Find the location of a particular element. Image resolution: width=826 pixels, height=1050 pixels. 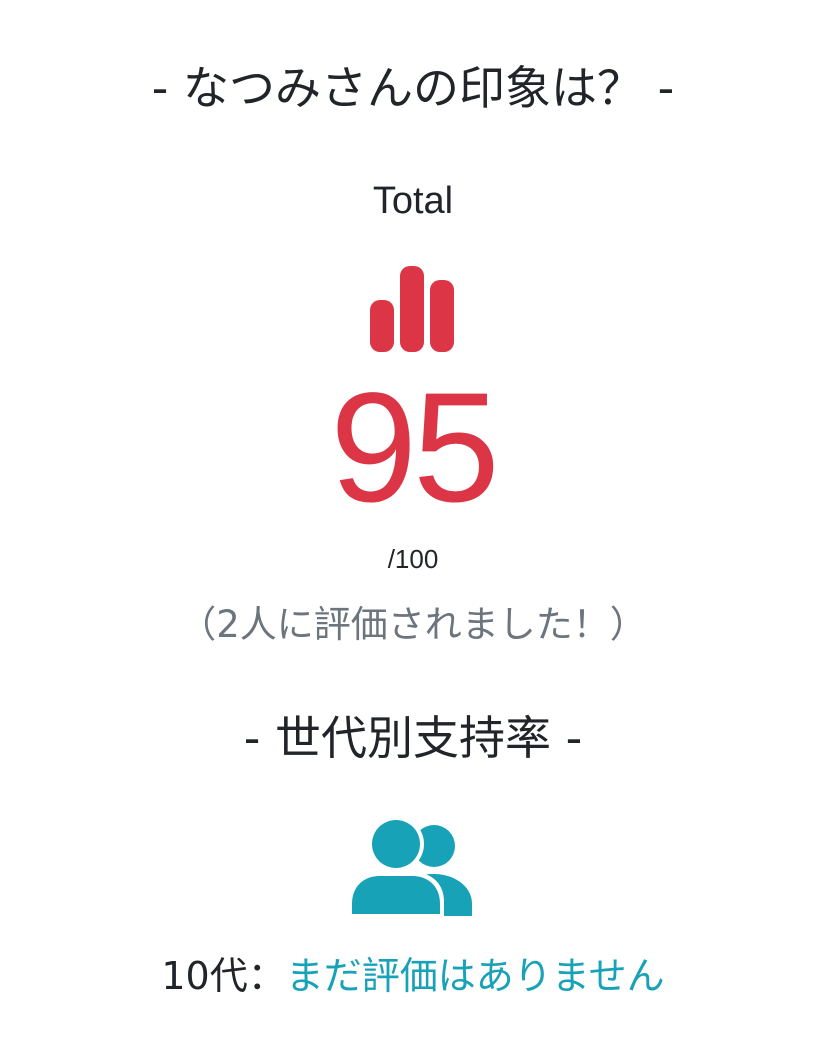

generation-support-heading: - 世代別支持率 - is located at coordinates (413, 738).